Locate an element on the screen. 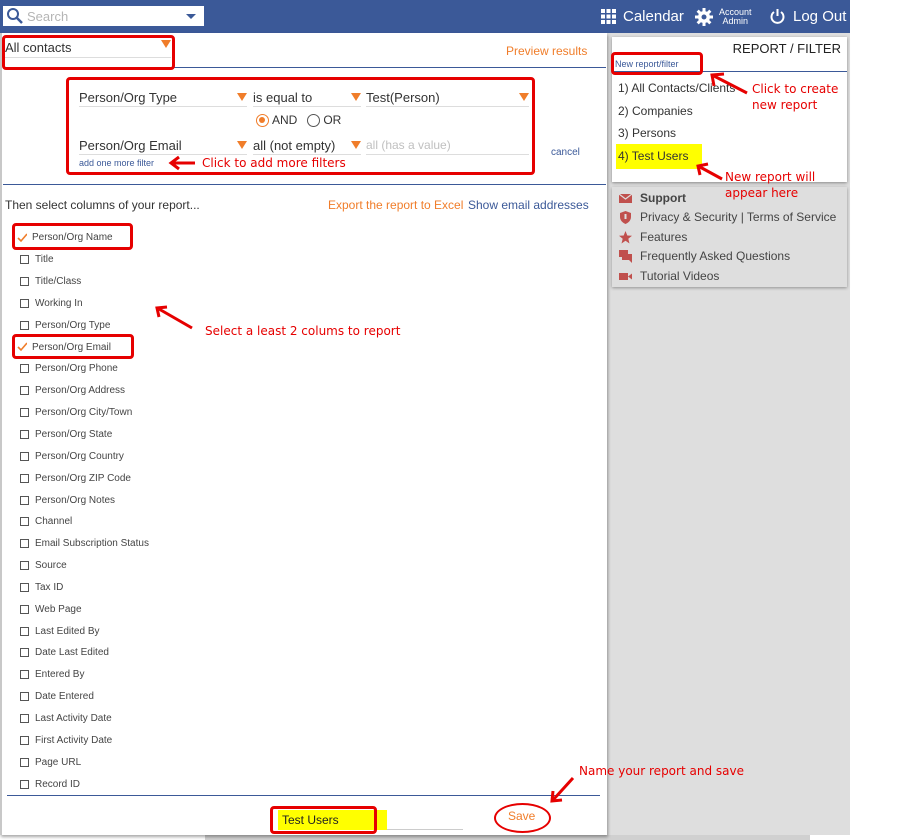 The image size is (915, 840). report-item-highlighted: 4) Test Users is located at coordinates (659, 156).